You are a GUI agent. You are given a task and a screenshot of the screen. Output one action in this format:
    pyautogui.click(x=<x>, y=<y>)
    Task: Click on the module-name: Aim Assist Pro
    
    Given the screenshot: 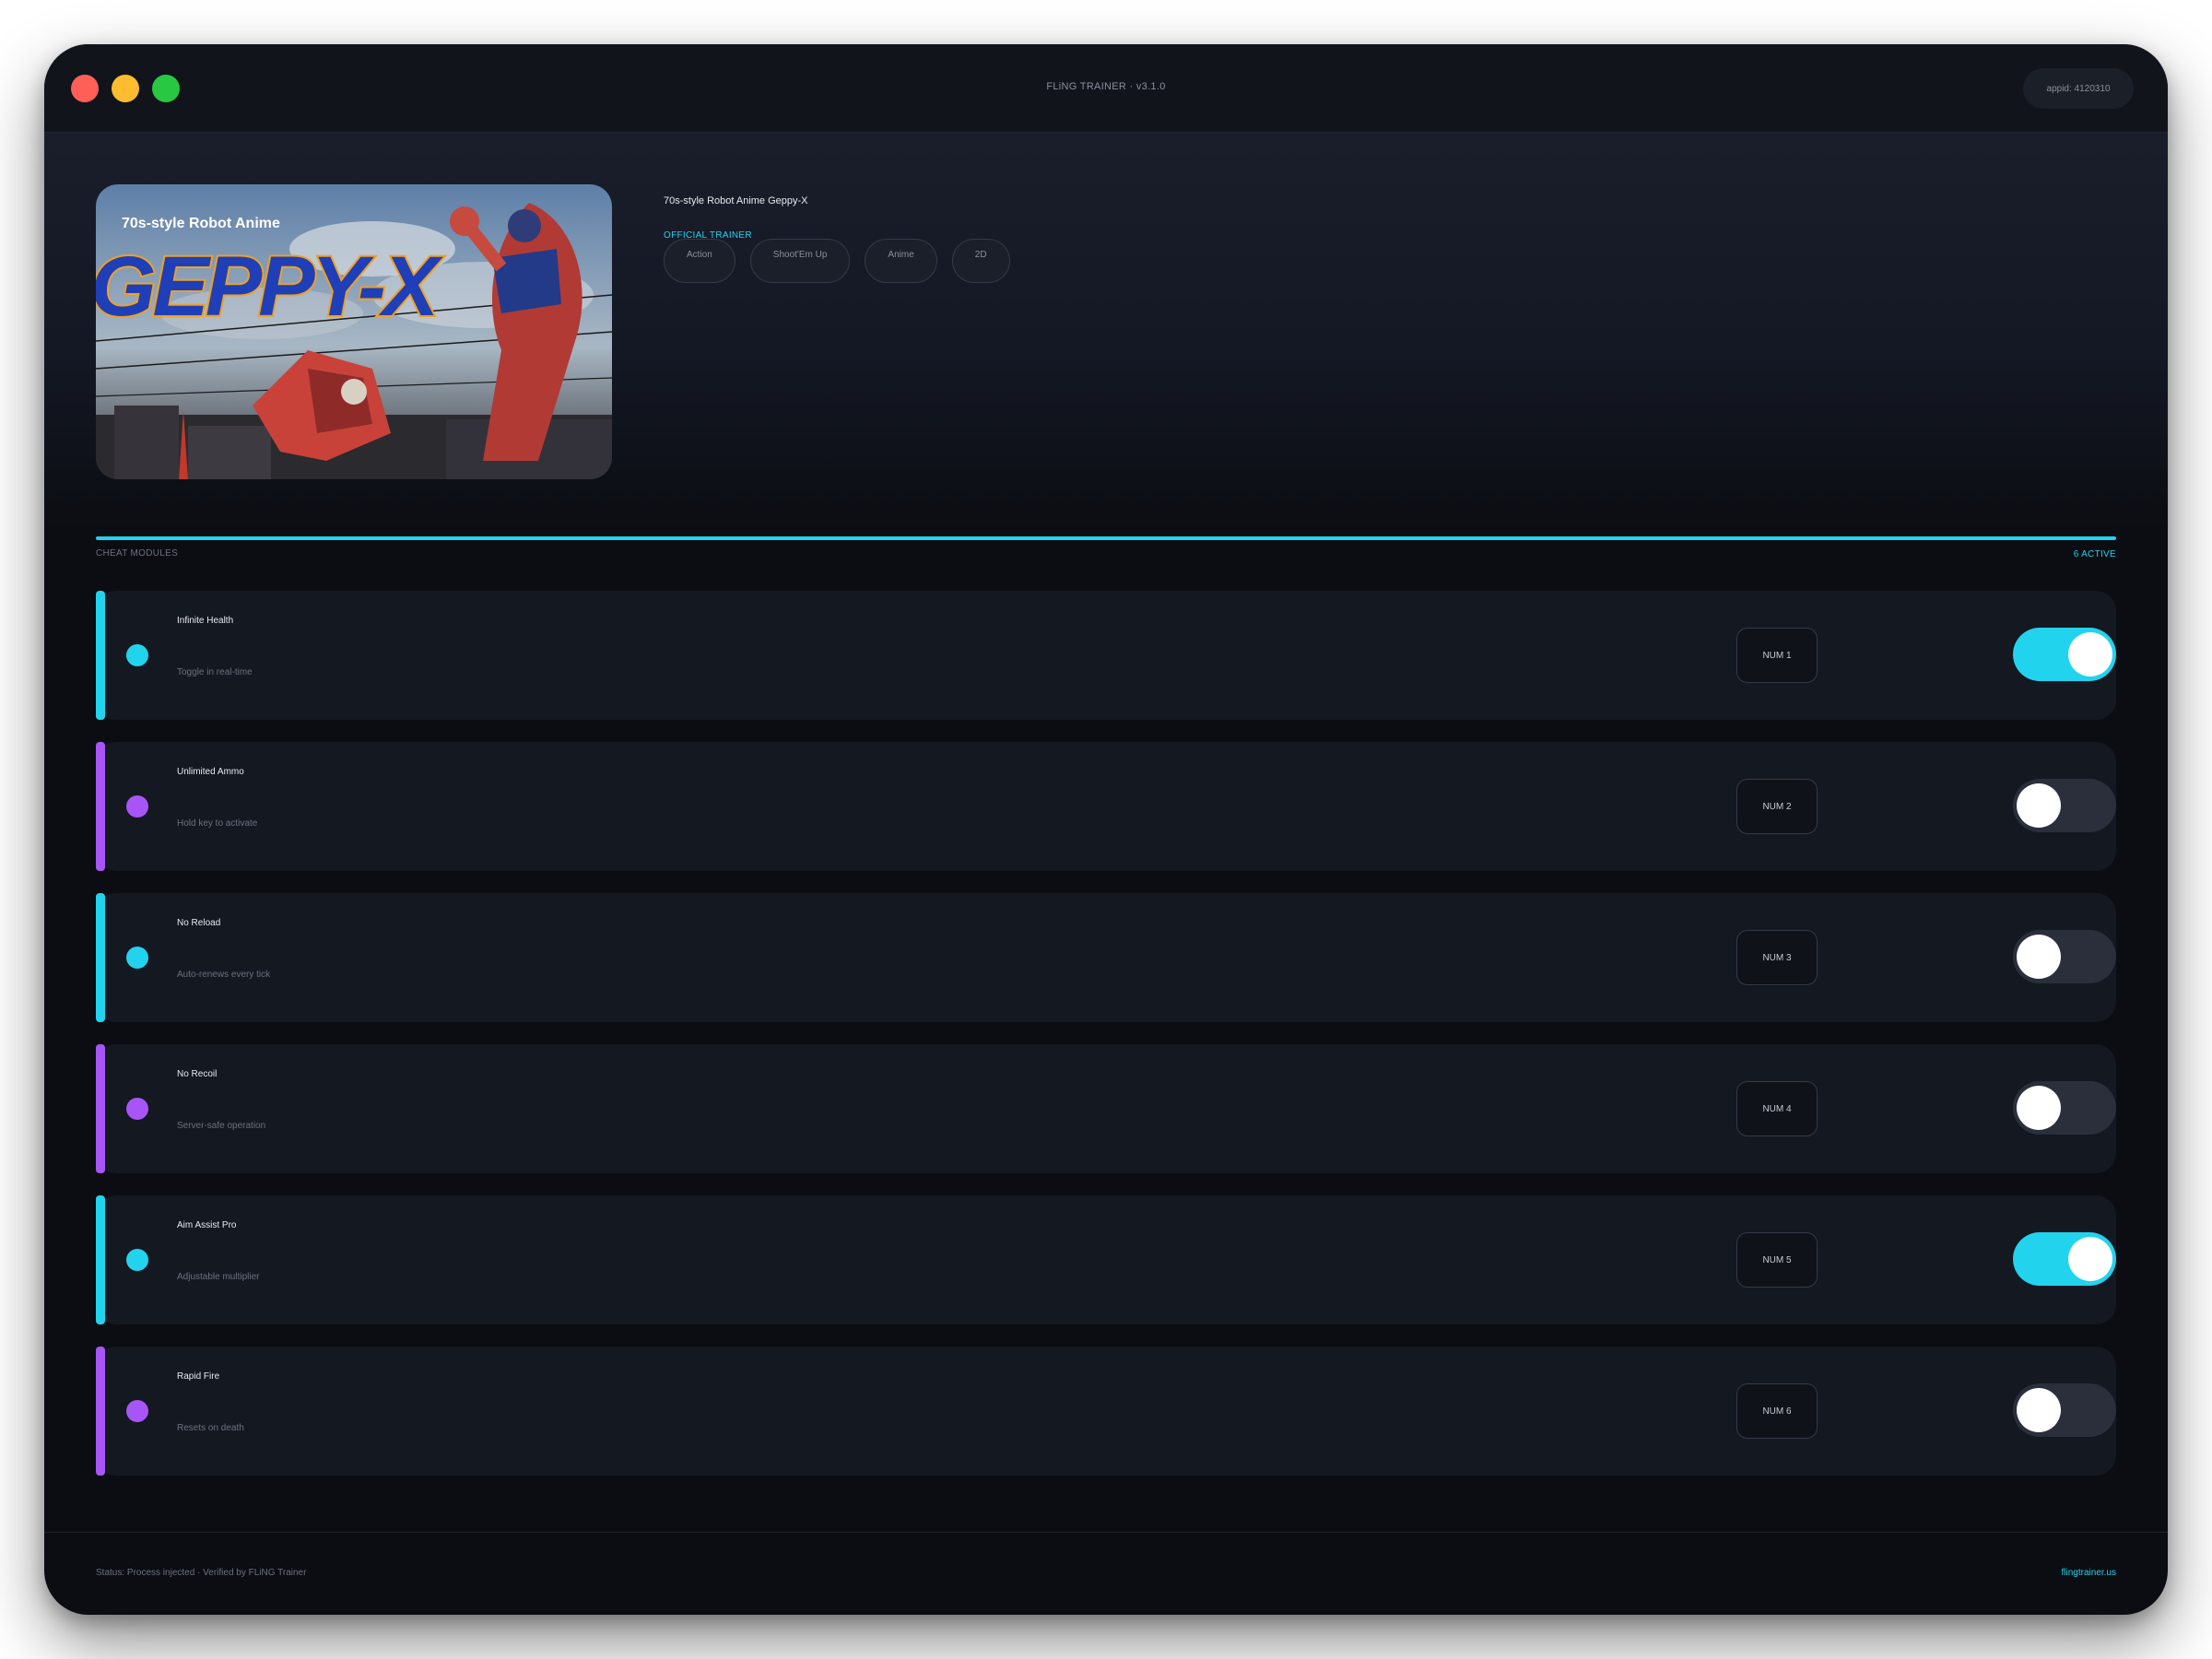 What is the action you would take?
    pyautogui.click(x=207, y=1225)
    